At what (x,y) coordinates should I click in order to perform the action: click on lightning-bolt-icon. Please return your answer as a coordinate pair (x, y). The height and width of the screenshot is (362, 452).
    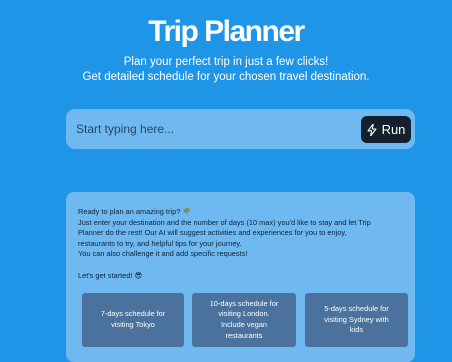
    Looking at the image, I should click on (372, 129).